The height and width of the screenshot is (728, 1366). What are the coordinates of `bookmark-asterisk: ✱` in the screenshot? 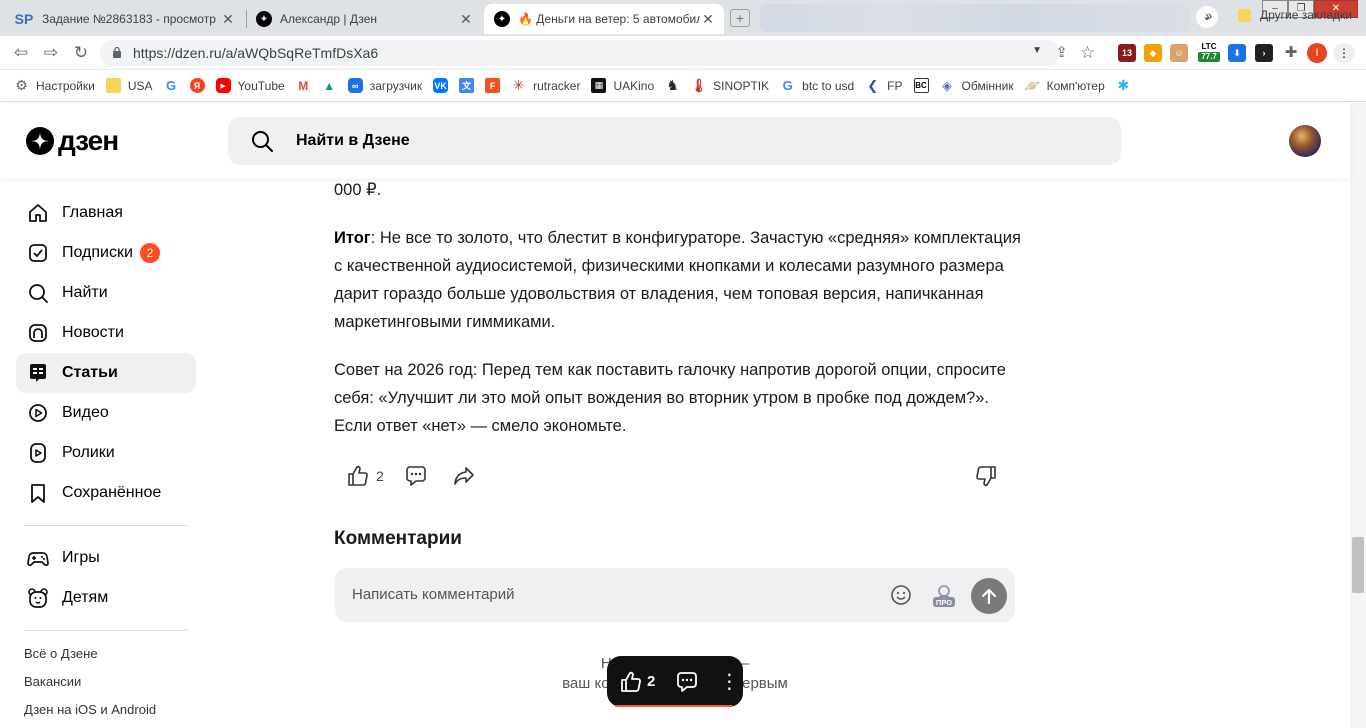 It's located at (1123, 85).